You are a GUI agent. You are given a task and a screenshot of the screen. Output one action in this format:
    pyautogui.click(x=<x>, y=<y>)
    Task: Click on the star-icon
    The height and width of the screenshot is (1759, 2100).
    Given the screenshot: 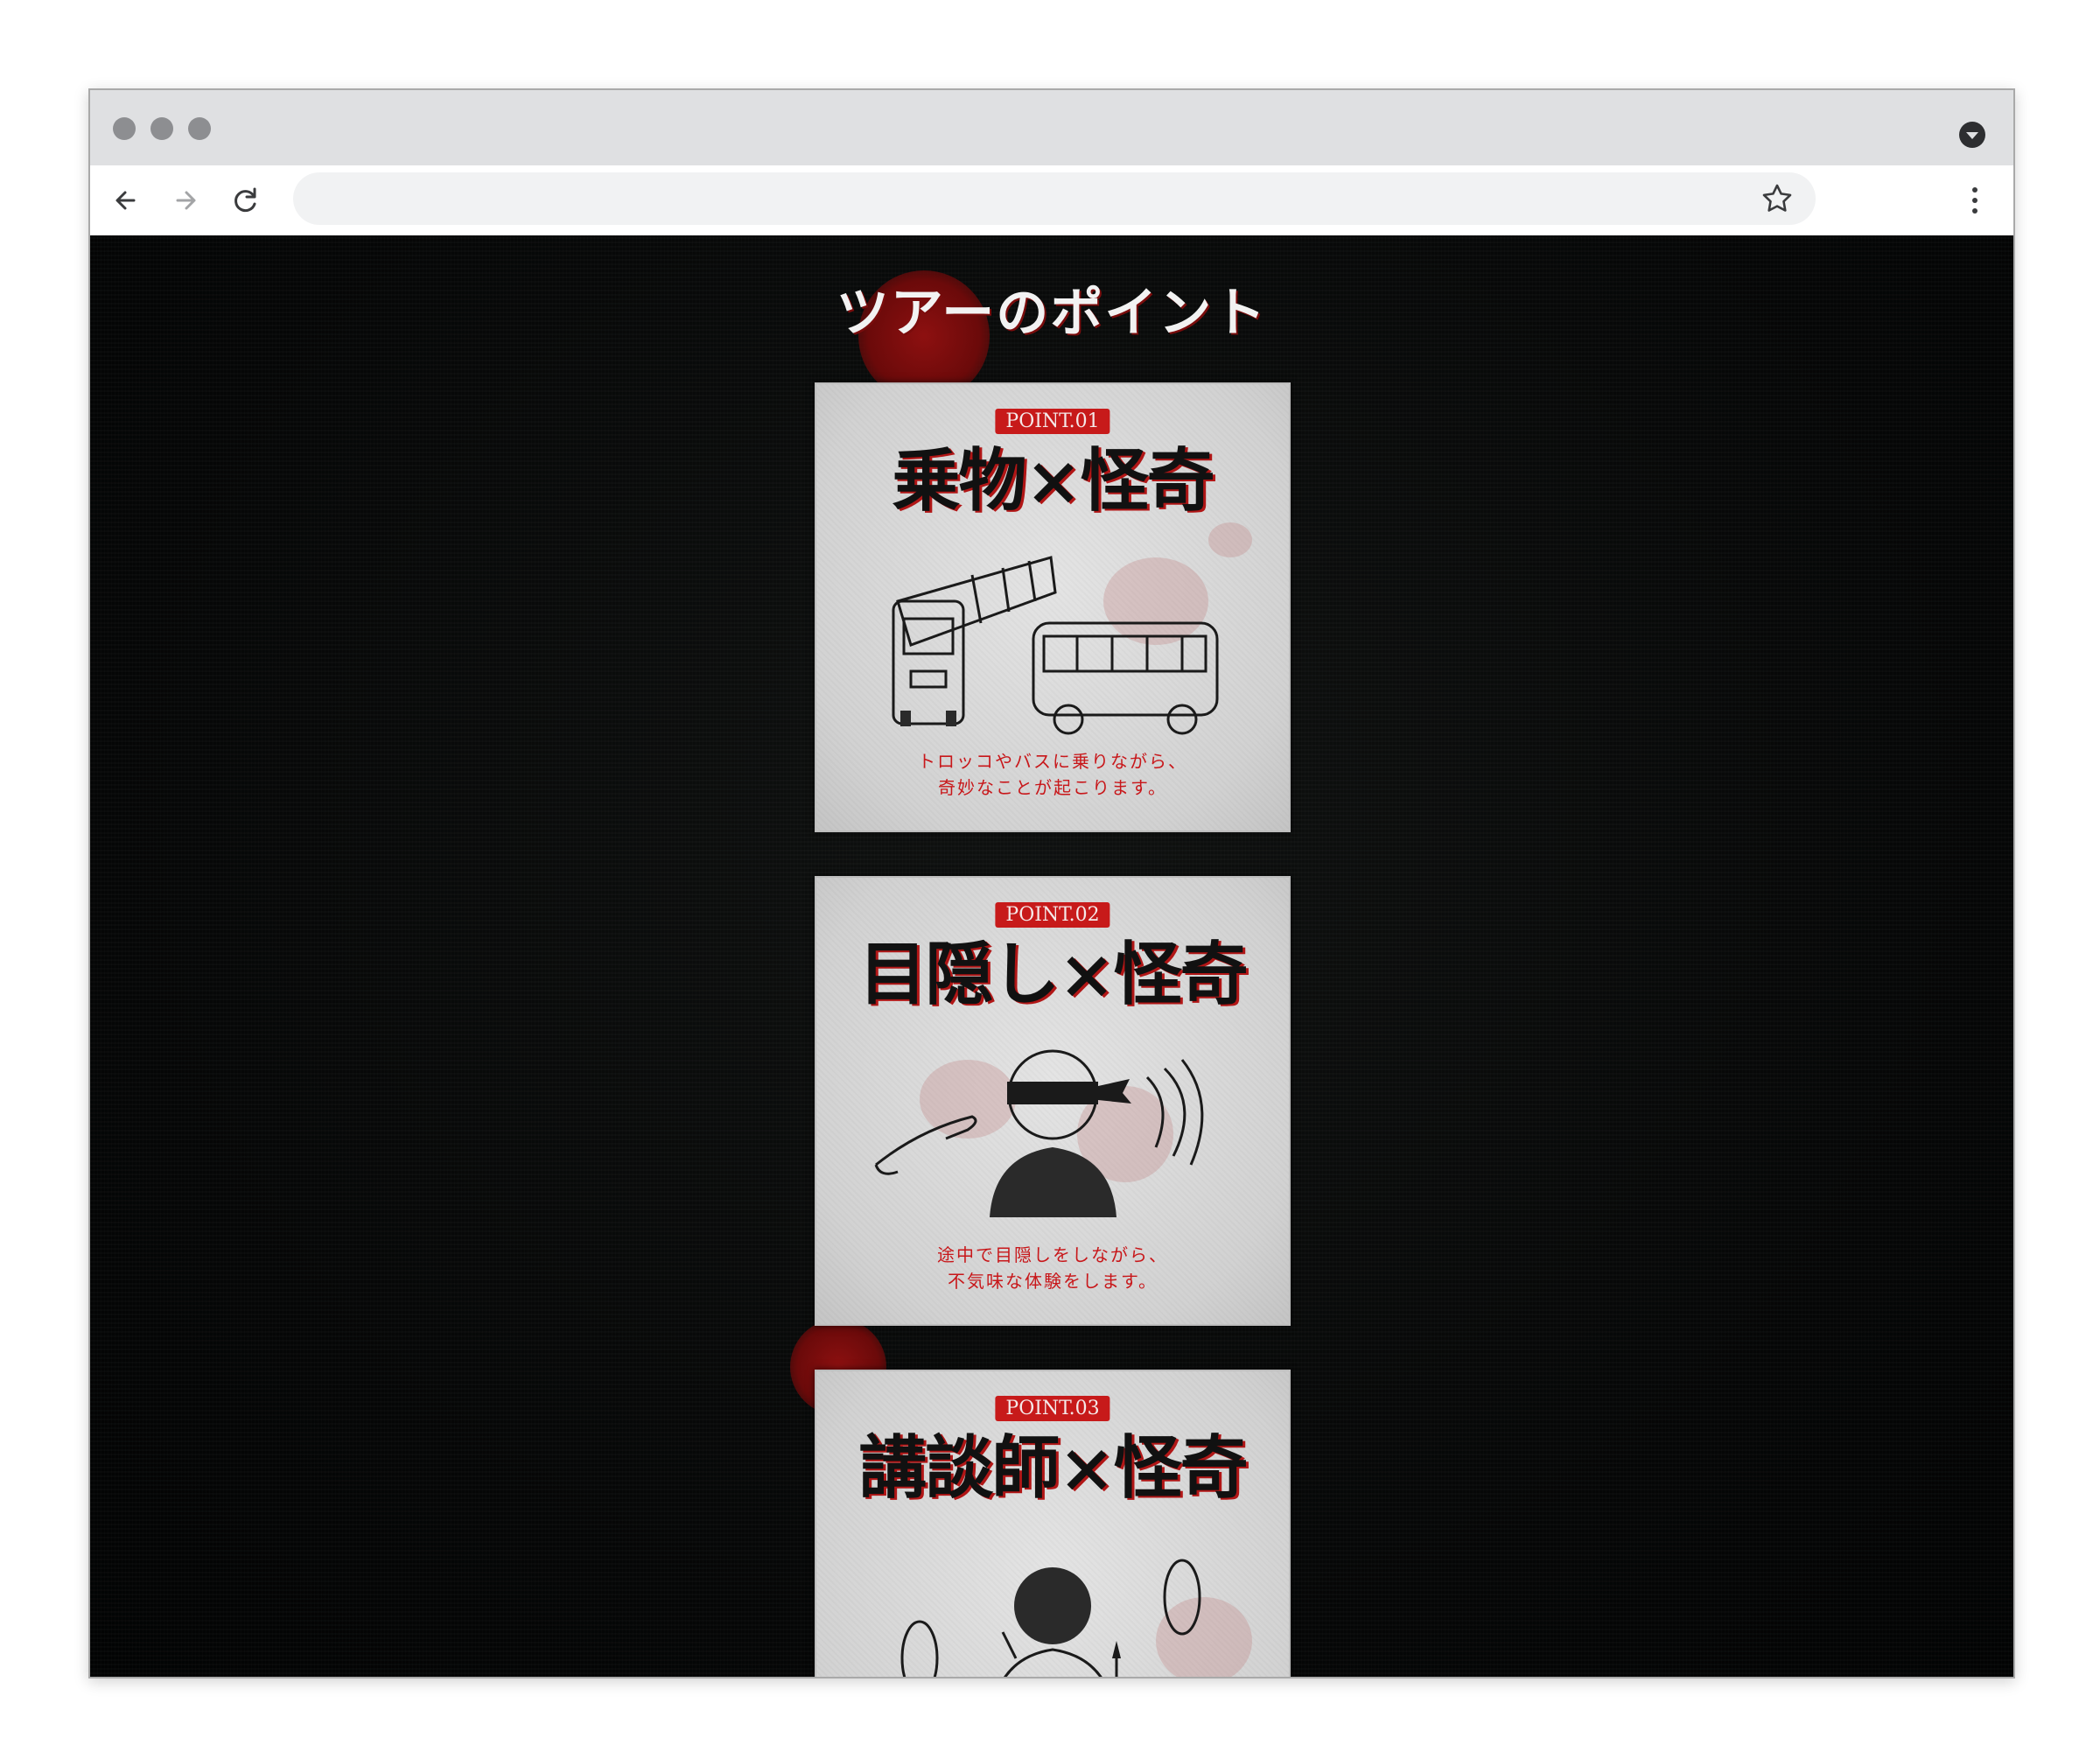 What is the action you would take?
    pyautogui.click(x=1777, y=199)
    